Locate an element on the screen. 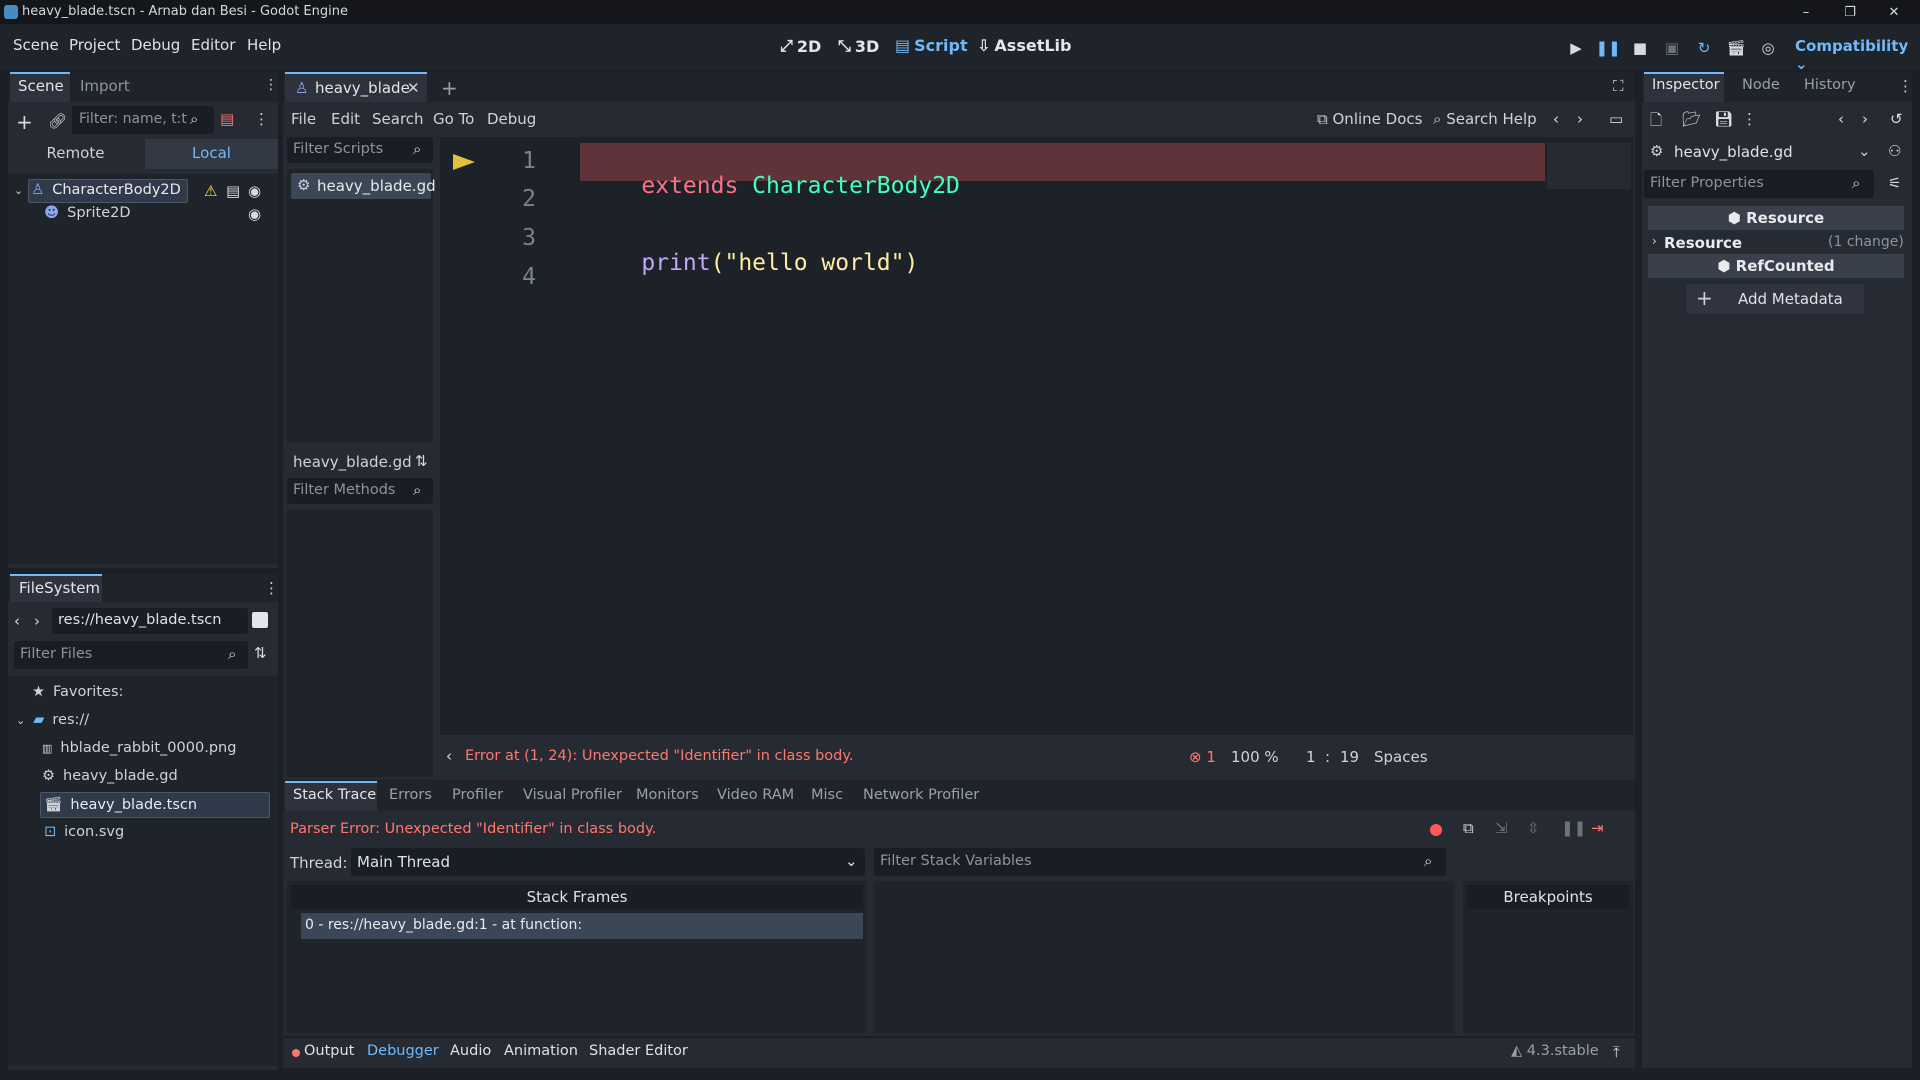 The height and width of the screenshot is (1080, 1920). record-icon is located at coordinates (1436, 830).